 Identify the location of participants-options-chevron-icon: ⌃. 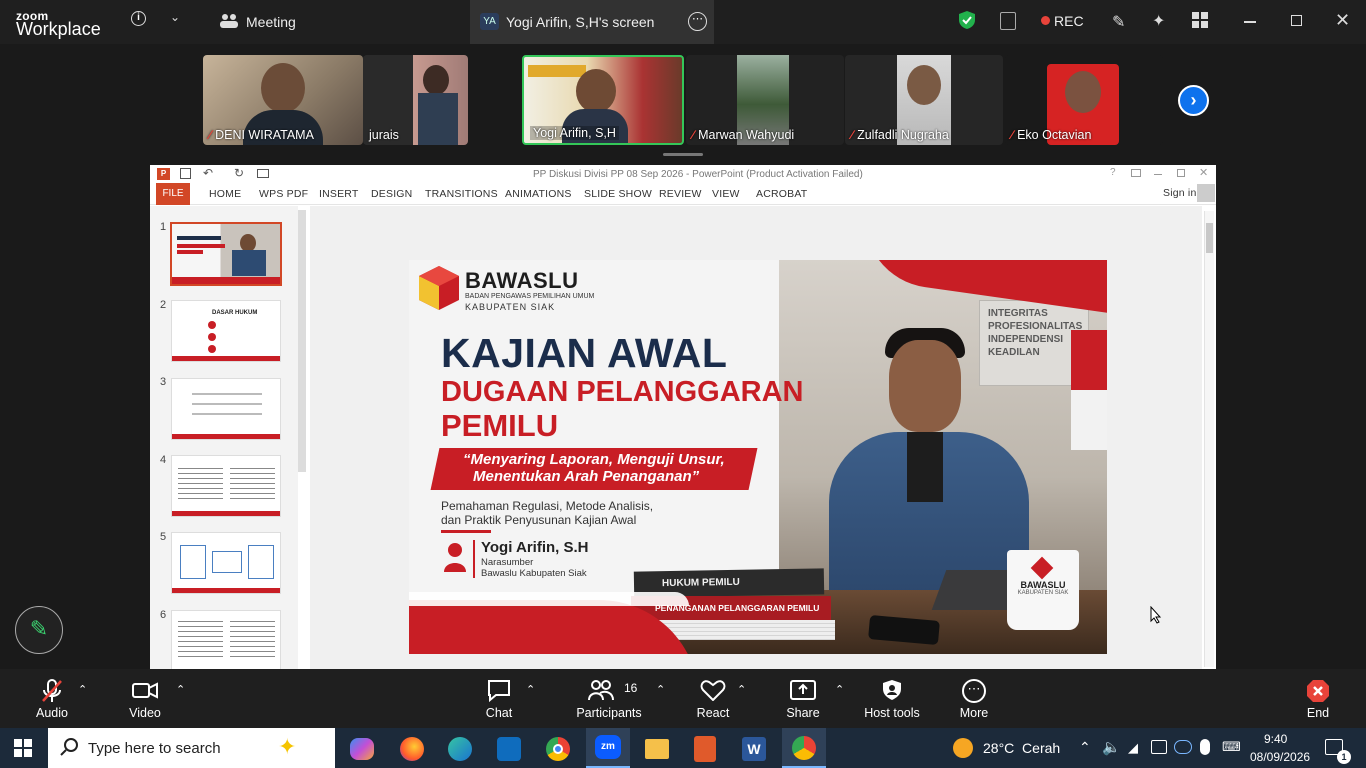
(660, 689).